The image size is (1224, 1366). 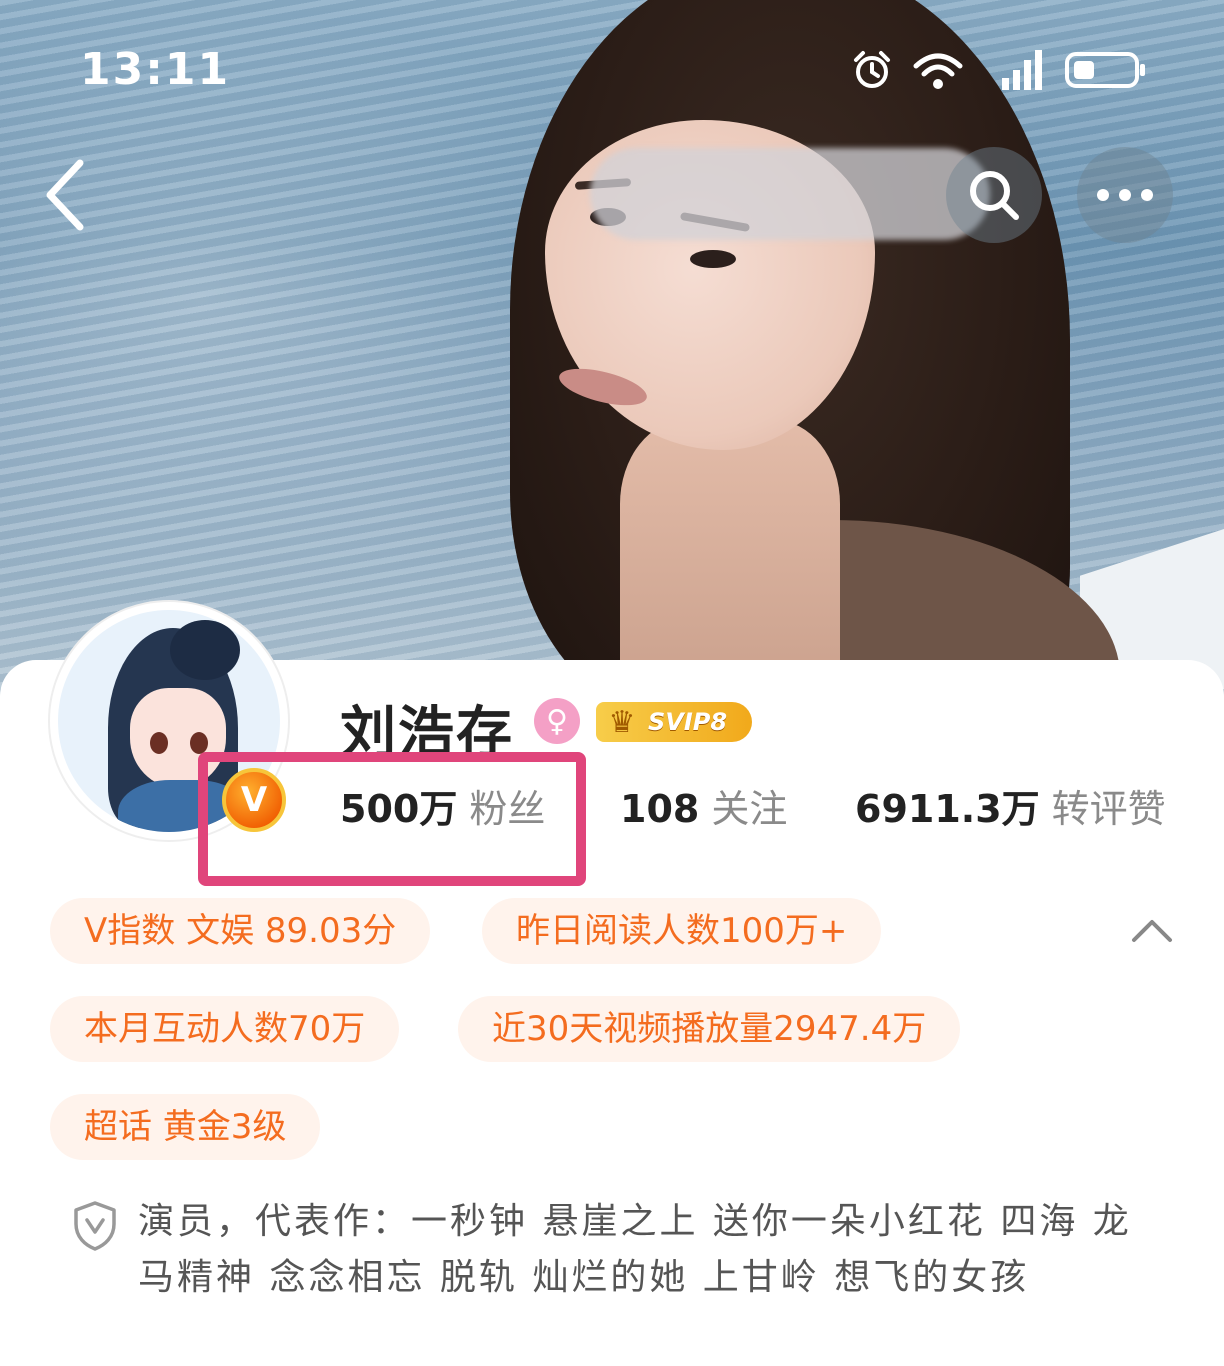 I want to click on svip-label: SVIP8, so click(x=688, y=722).